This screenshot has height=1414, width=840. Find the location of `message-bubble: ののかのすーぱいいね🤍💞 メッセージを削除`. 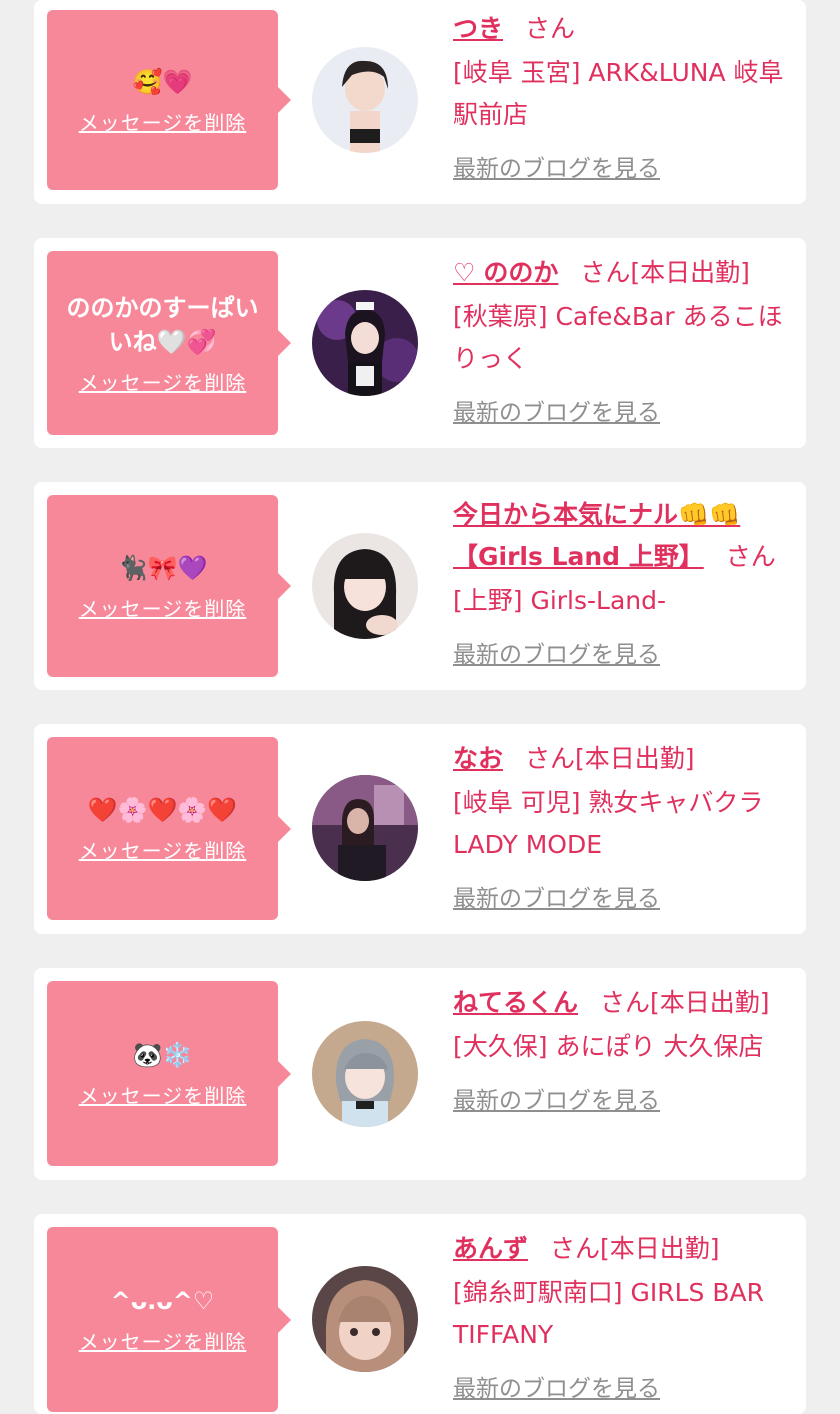

message-bubble: ののかのすーぱいいね🤍💞 メッセージを削除 is located at coordinates (169, 343).